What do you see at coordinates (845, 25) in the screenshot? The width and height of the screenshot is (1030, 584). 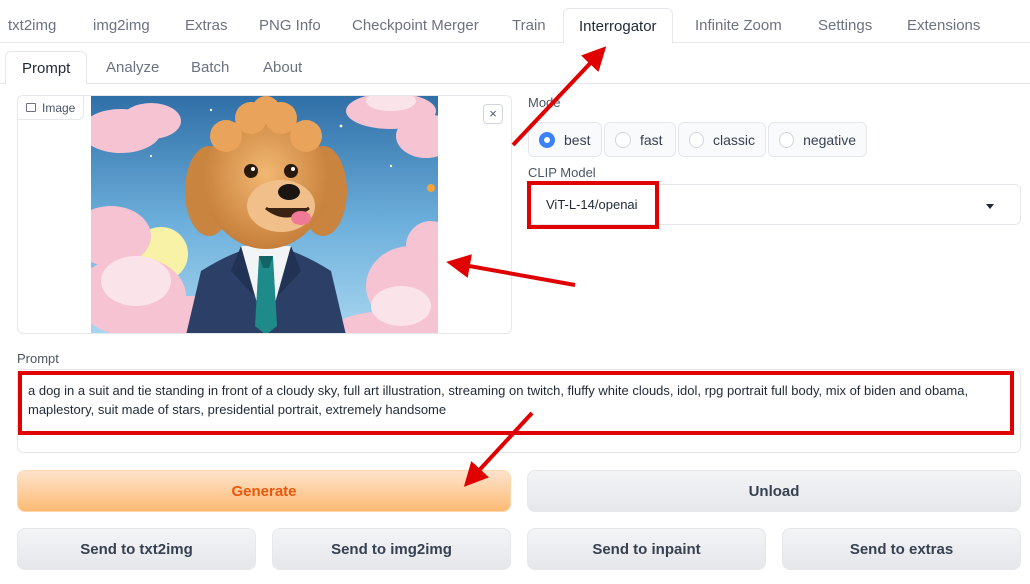 I see `tab-settings: Settings` at bounding box center [845, 25].